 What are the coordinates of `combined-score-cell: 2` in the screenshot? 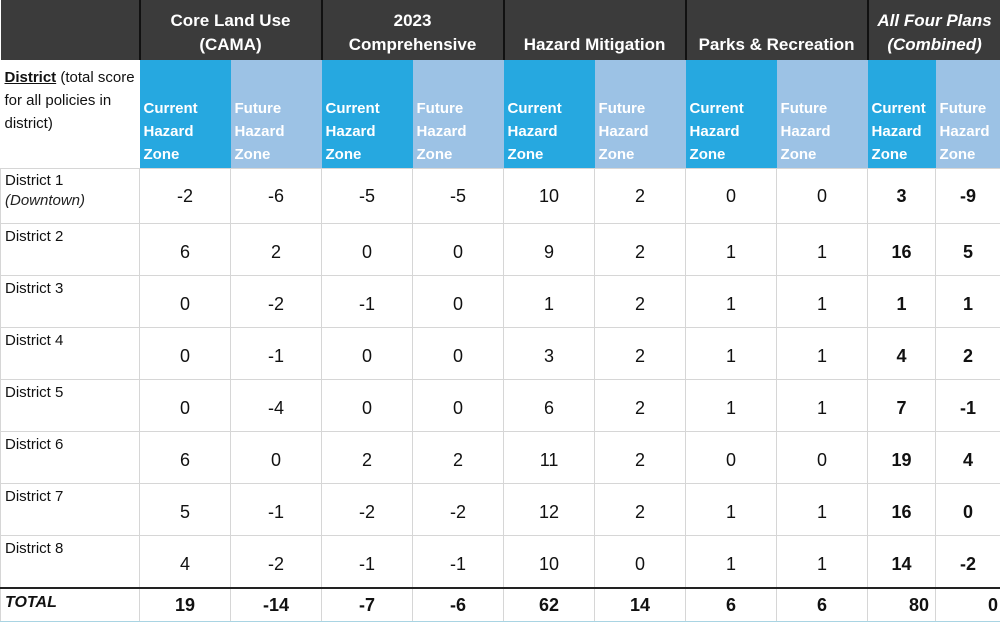 It's located at (968, 354).